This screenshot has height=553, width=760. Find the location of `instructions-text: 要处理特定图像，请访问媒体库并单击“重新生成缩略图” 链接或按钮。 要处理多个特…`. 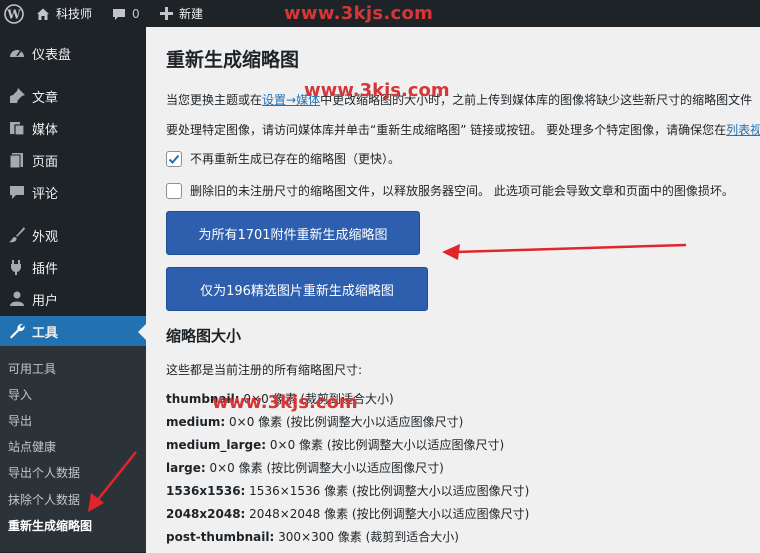

instructions-text: 要处理特定图像，请访问媒体库并单击“重新生成缩略图” 链接或按钮。 要处理多个特… is located at coordinates (446, 130).